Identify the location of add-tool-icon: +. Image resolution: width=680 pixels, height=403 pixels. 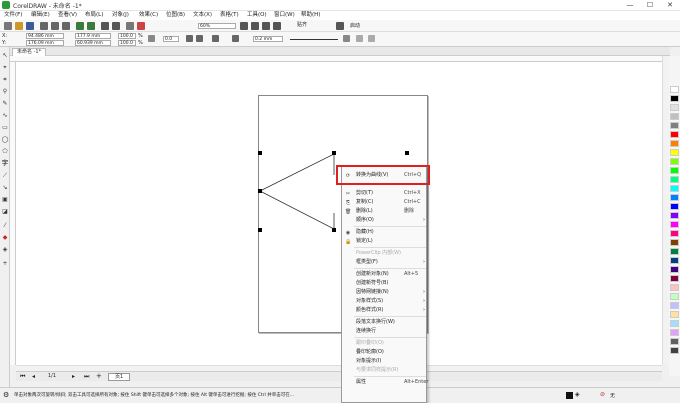
(5, 264).